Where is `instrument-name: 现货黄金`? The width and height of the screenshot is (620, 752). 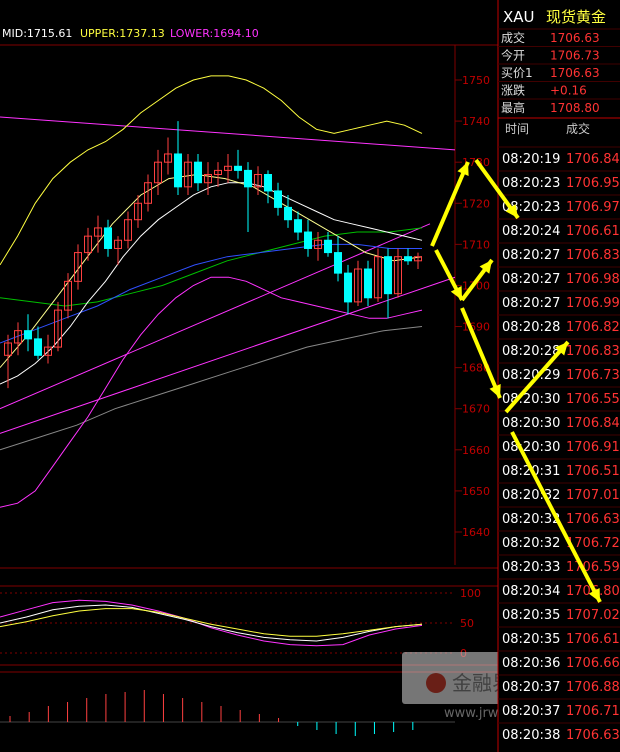 instrument-name: 现货黄金 is located at coordinates (576, 17).